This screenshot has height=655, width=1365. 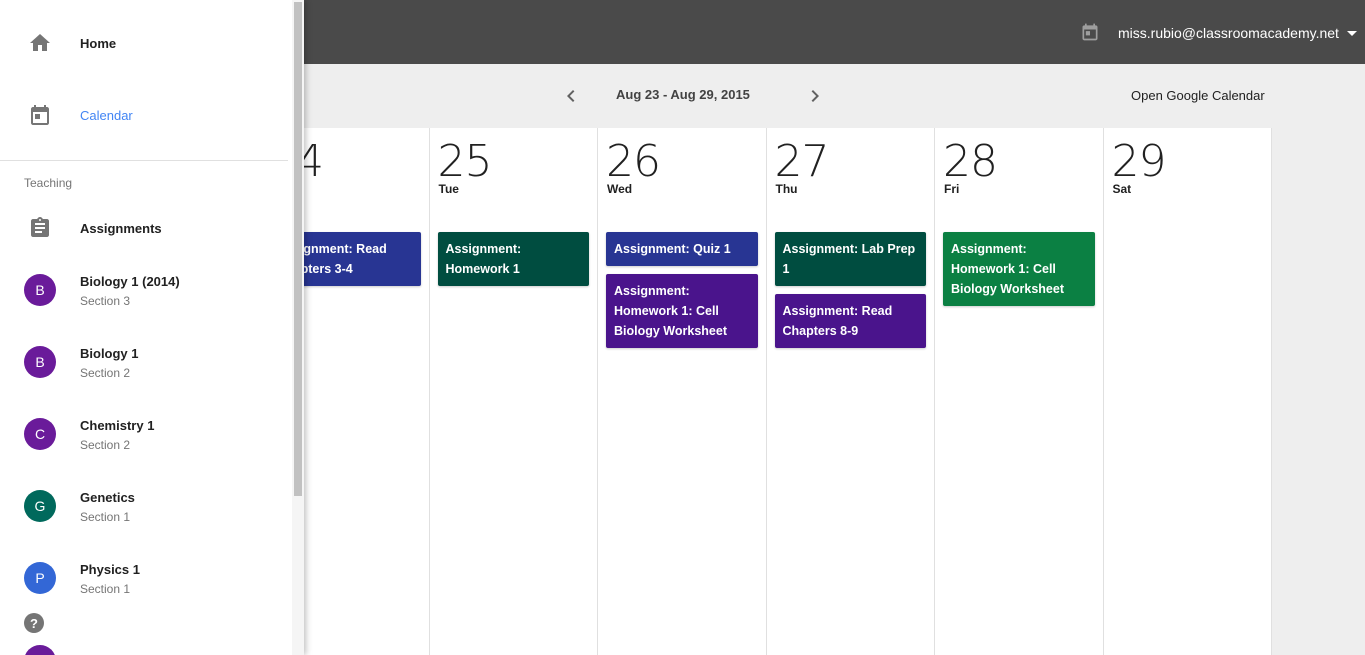 I want to click on class-section: Section 3, so click(x=105, y=301).